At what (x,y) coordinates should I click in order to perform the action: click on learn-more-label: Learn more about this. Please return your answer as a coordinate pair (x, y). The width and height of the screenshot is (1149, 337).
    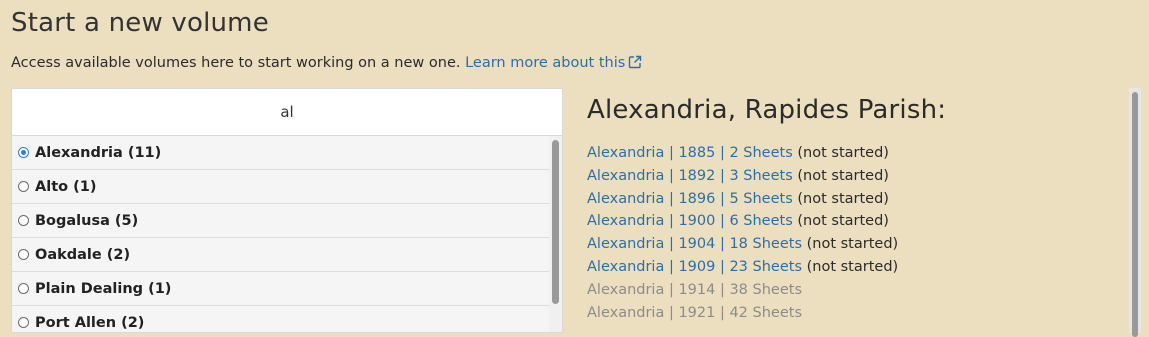
    Looking at the image, I should click on (545, 63).